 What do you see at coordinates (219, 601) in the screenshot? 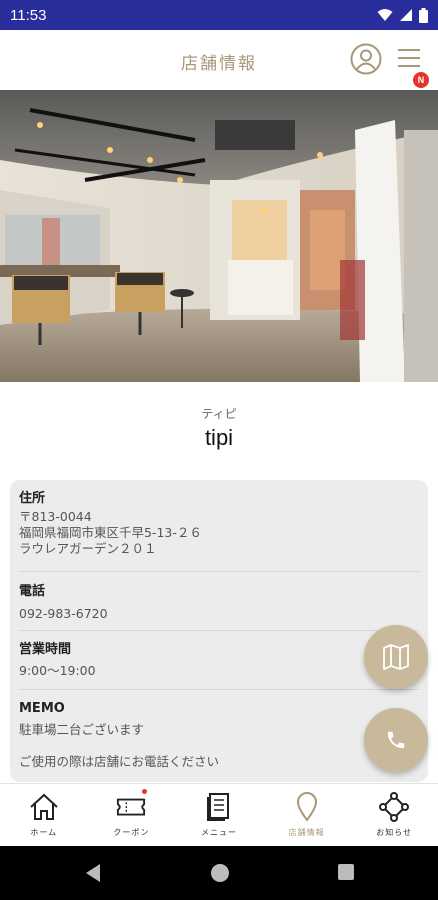
I see `phone-section: 電話 092-983-6720` at bounding box center [219, 601].